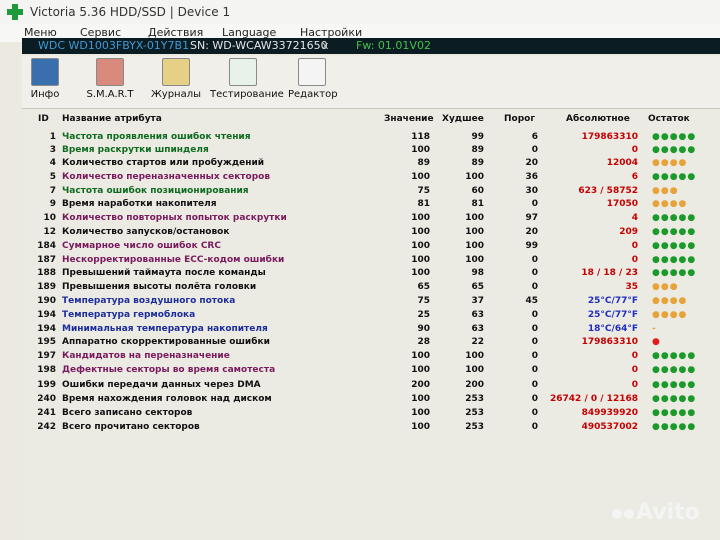 The width and height of the screenshot is (720, 540). What do you see at coordinates (631, 287) in the screenshot?
I see `attr-raw: 35` at bounding box center [631, 287].